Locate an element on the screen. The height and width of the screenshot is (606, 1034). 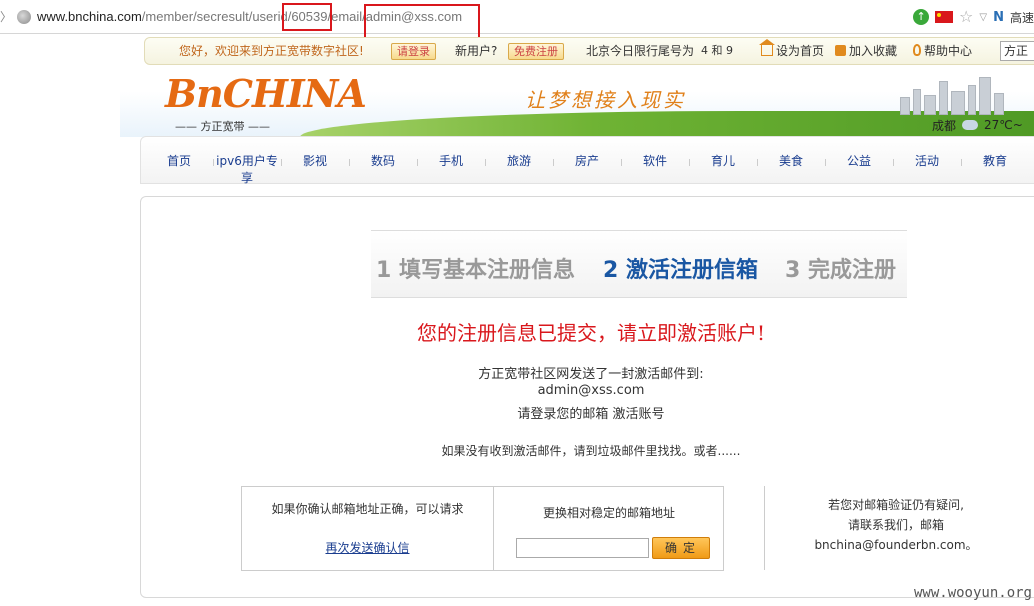
login-button: 请登录 is located at coordinates (413, 51).